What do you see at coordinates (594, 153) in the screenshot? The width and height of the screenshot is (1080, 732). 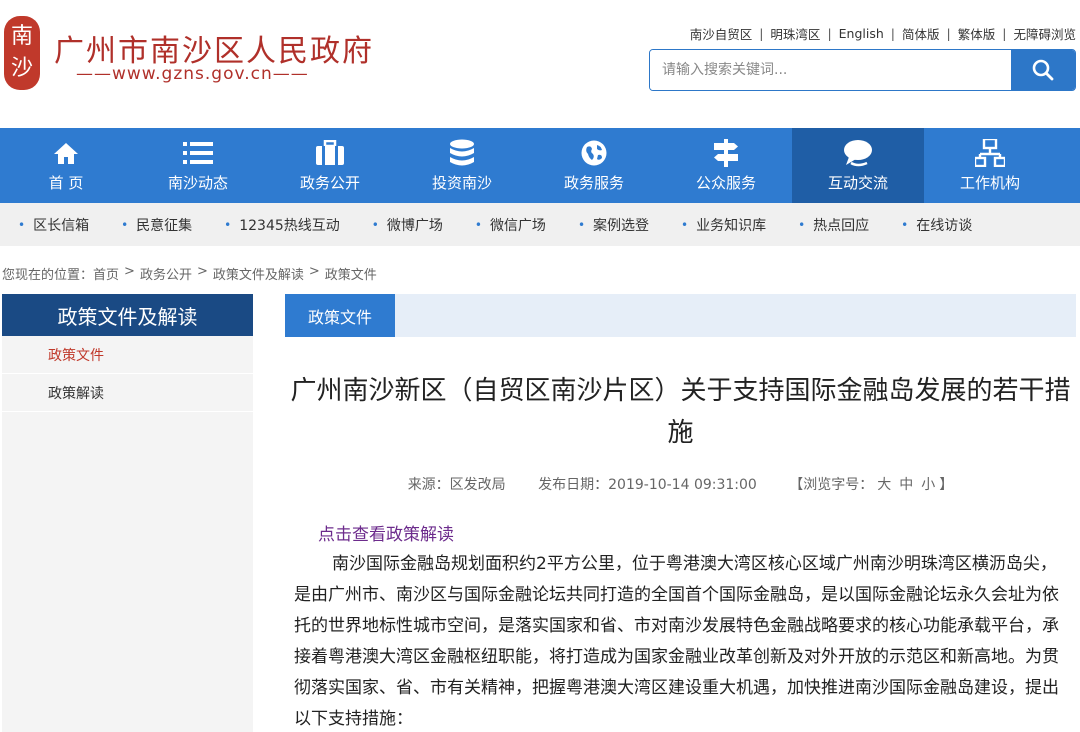 I see `globe-icon` at bounding box center [594, 153].